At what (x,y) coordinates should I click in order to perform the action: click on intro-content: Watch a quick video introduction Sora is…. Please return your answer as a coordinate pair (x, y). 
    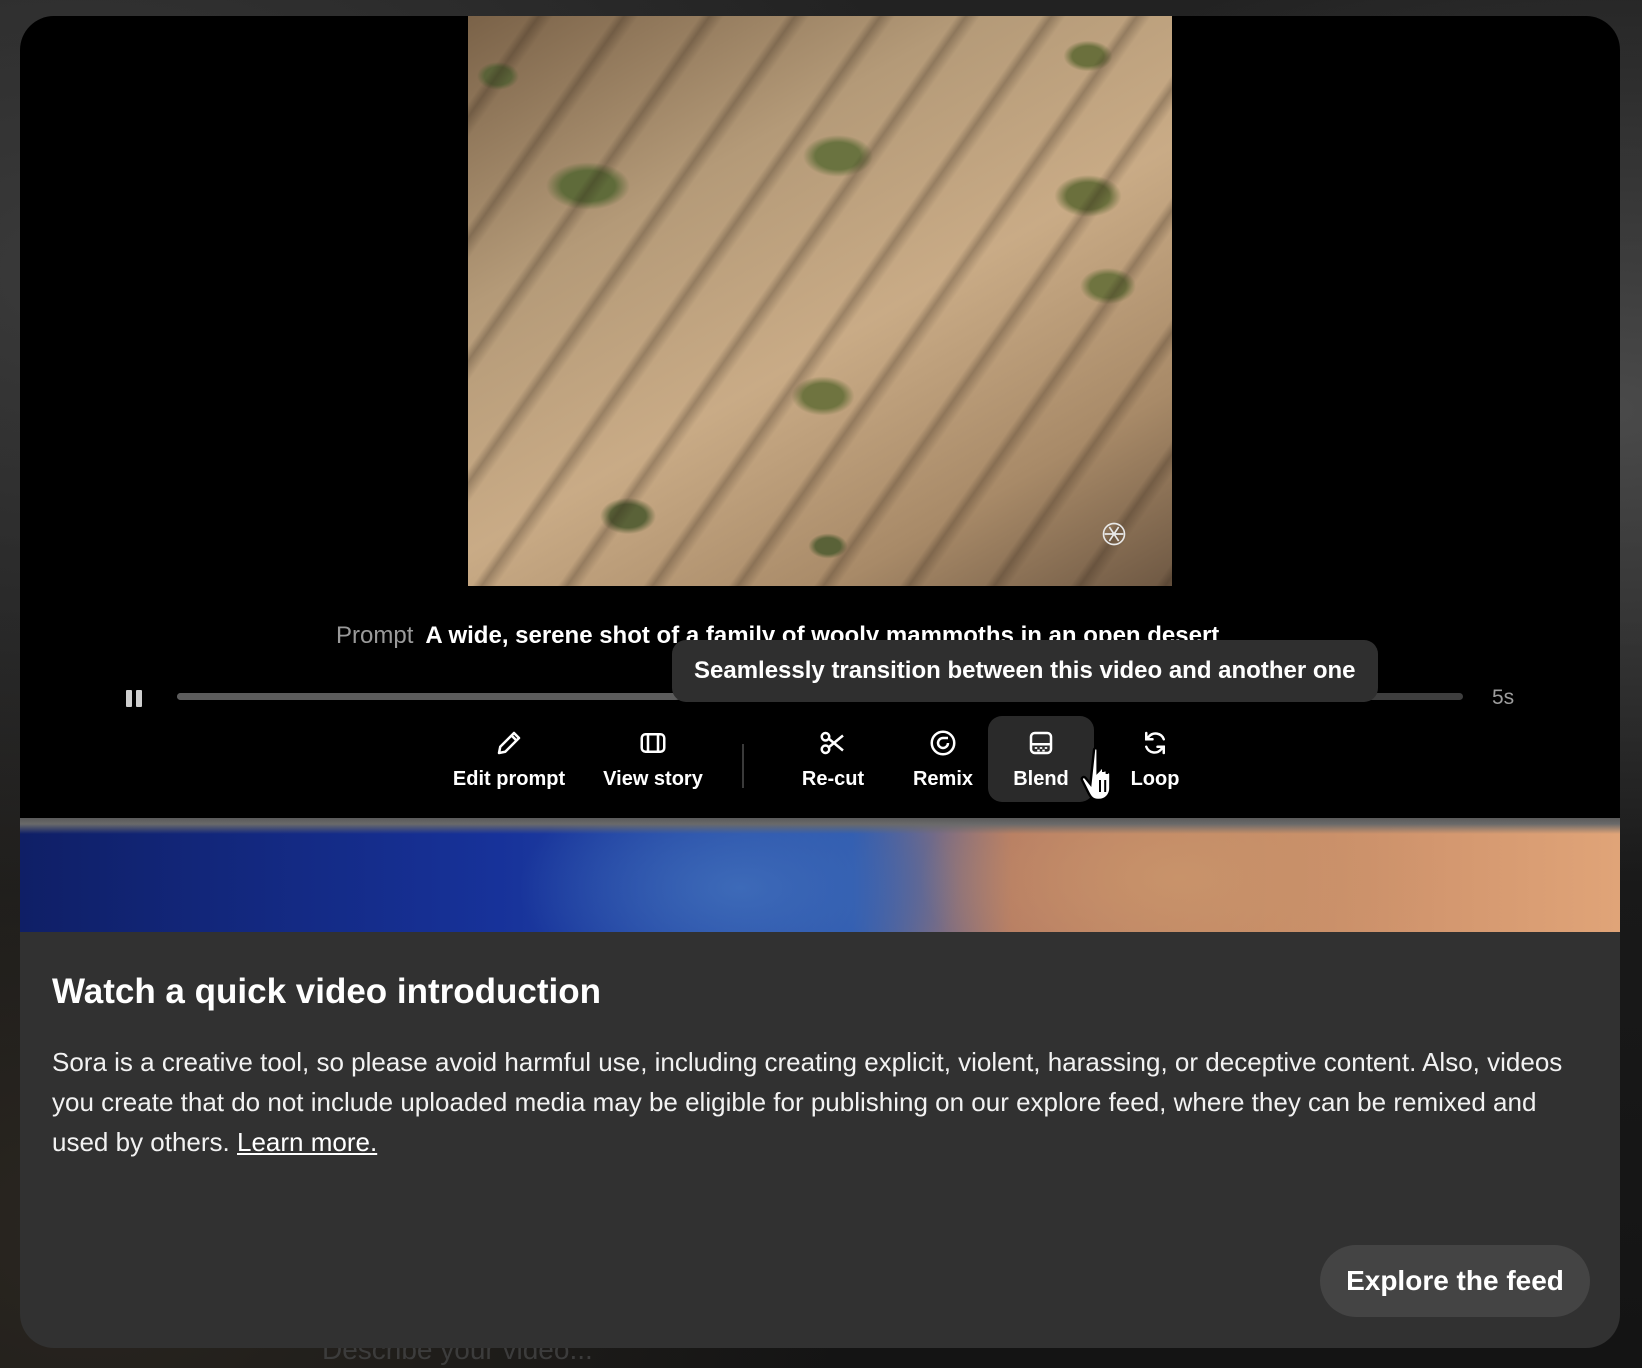
    Looking at the image, I should click on (822, 1067).